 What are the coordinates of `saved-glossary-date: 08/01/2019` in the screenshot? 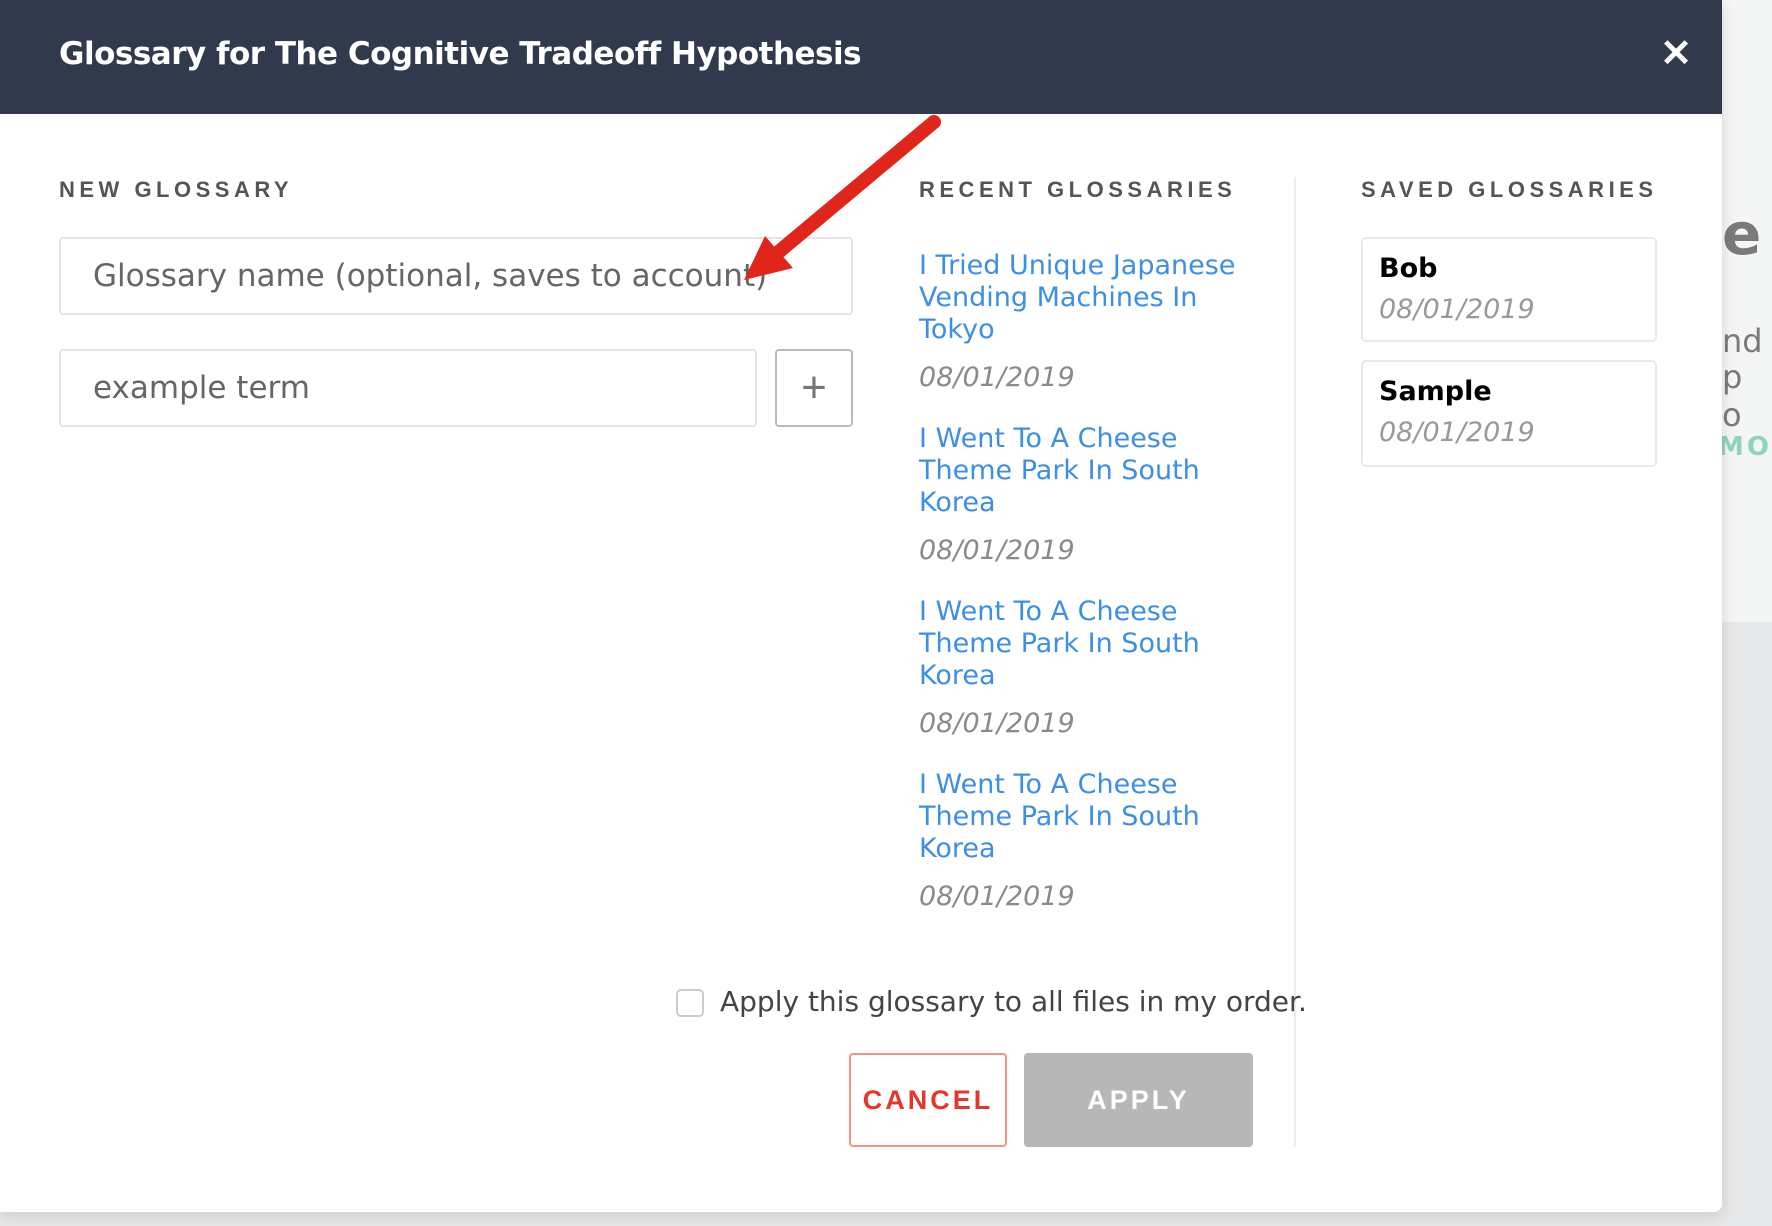 It's located at (1457, 432).